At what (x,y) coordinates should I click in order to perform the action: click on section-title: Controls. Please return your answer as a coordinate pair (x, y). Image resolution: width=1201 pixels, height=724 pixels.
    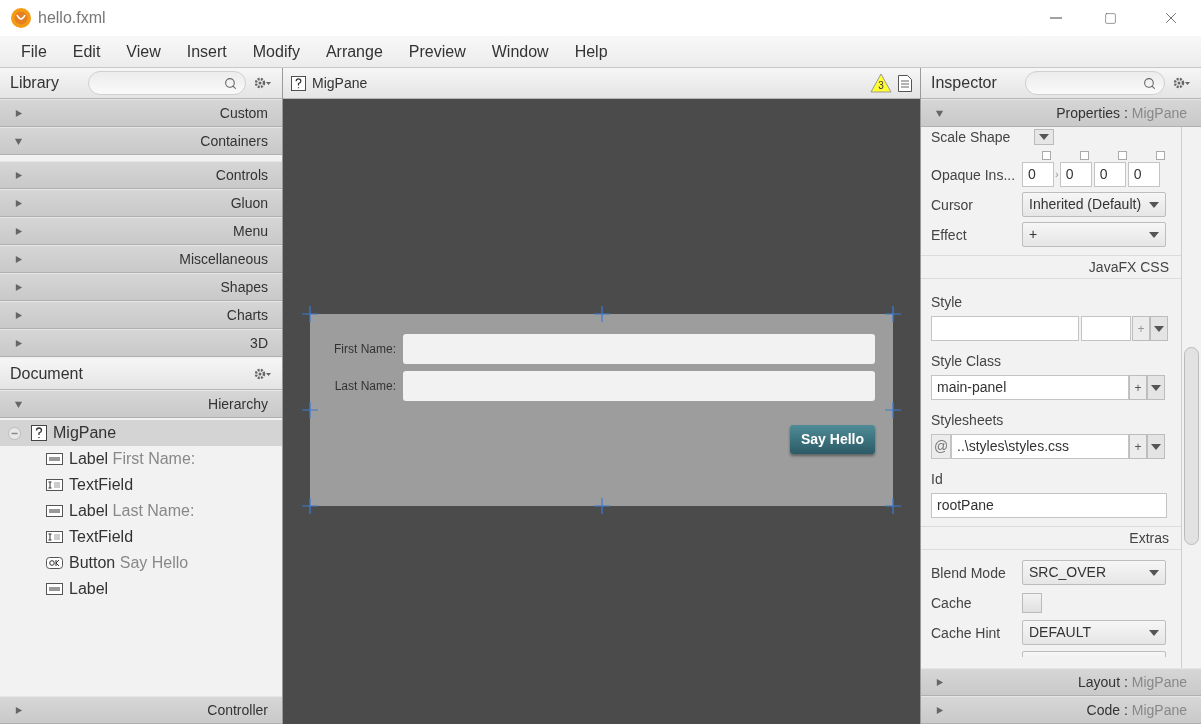
    Looking at the image, I should click on (241, 175).